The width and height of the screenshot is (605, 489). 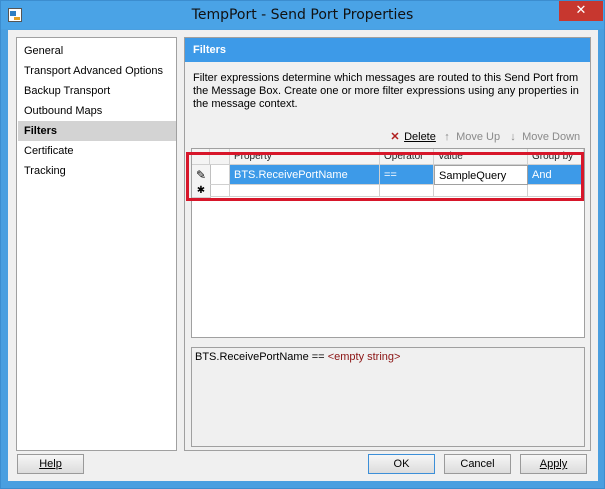 I want to click on grid-cell-property: BTS.ReceivePortName, so click(x=305, y=175).